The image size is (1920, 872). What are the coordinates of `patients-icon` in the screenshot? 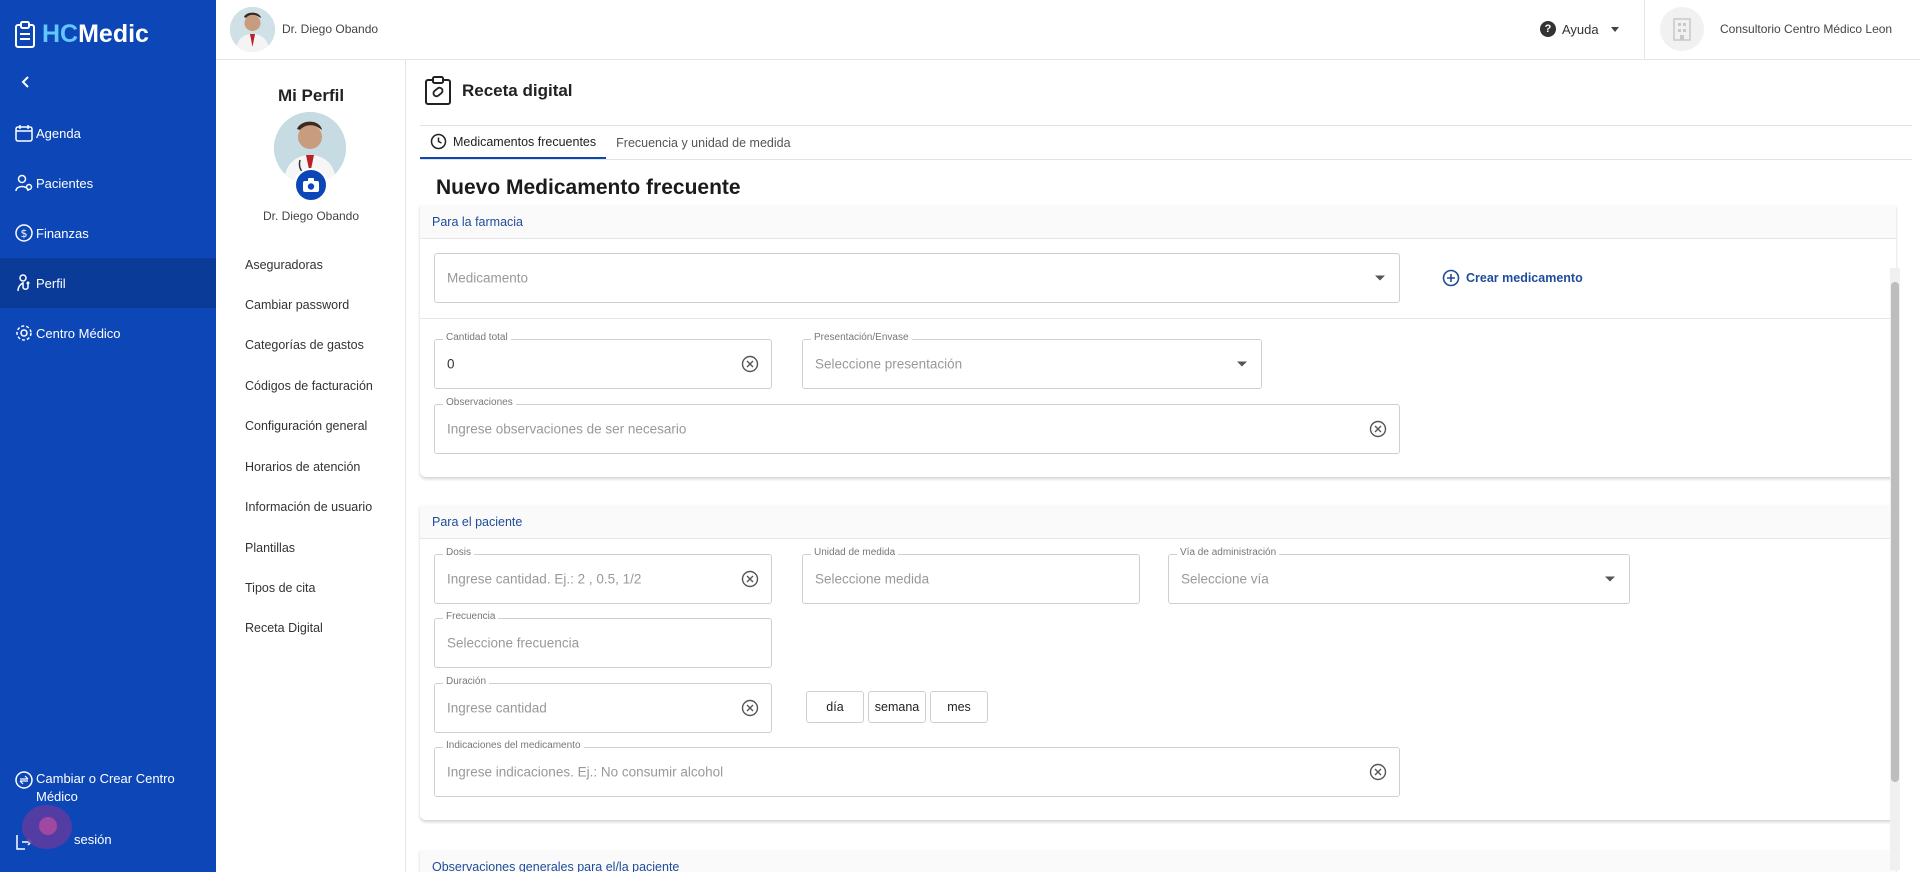 It's located at (24, 183).